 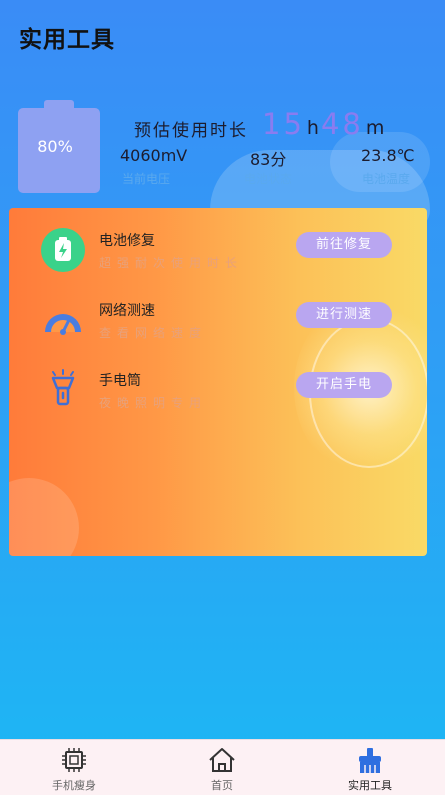 What do you see at coordinates (127, 241) in the screenshot?
I see `tool-title-battery-repair: 电池修复` at bounding box center [127, 241].